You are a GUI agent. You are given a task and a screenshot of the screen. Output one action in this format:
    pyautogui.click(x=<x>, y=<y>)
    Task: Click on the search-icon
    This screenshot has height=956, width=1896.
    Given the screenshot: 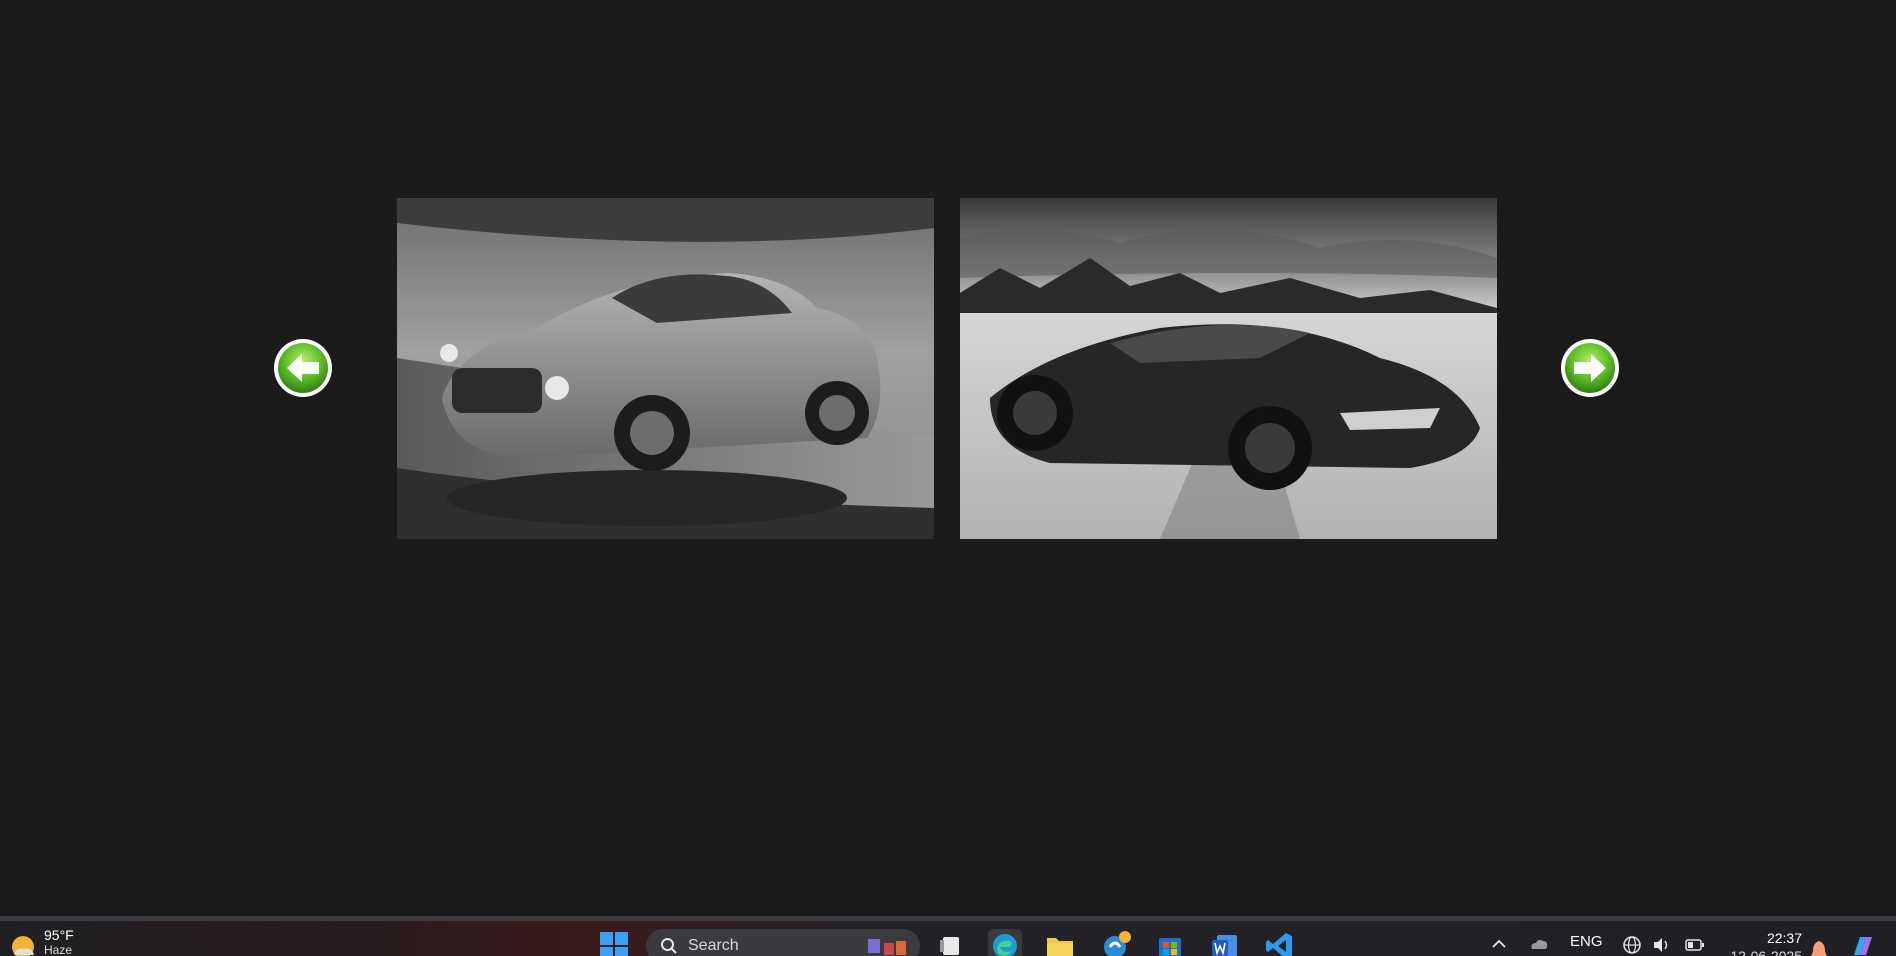 What is the action you would take?
    pyautogui.click(x=669, y=946)
    